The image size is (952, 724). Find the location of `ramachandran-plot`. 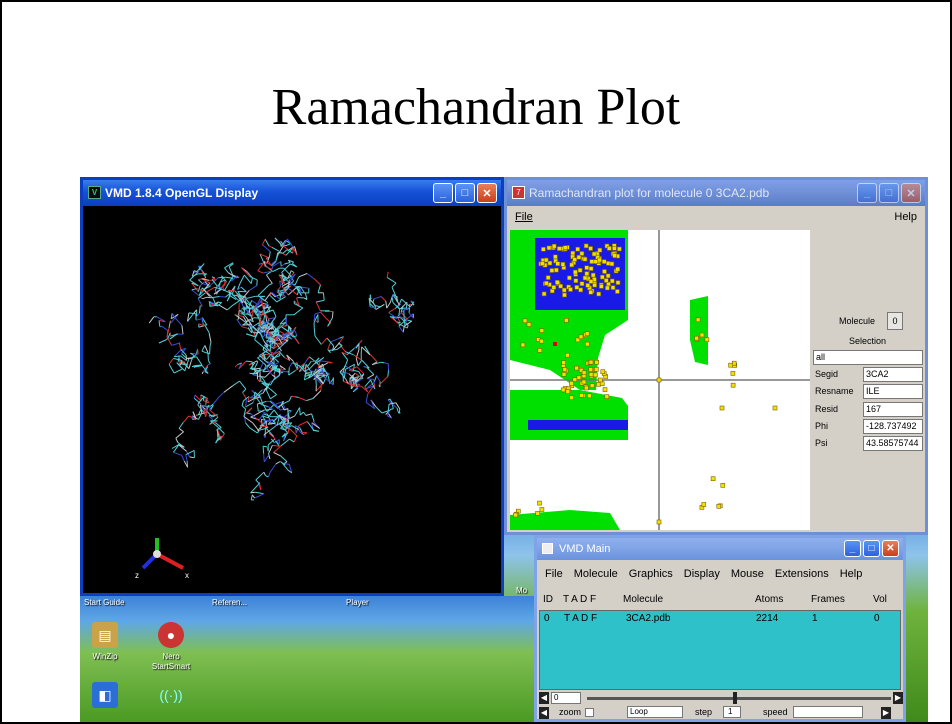

ramachandran-plot is located at coordinates (660, 380).